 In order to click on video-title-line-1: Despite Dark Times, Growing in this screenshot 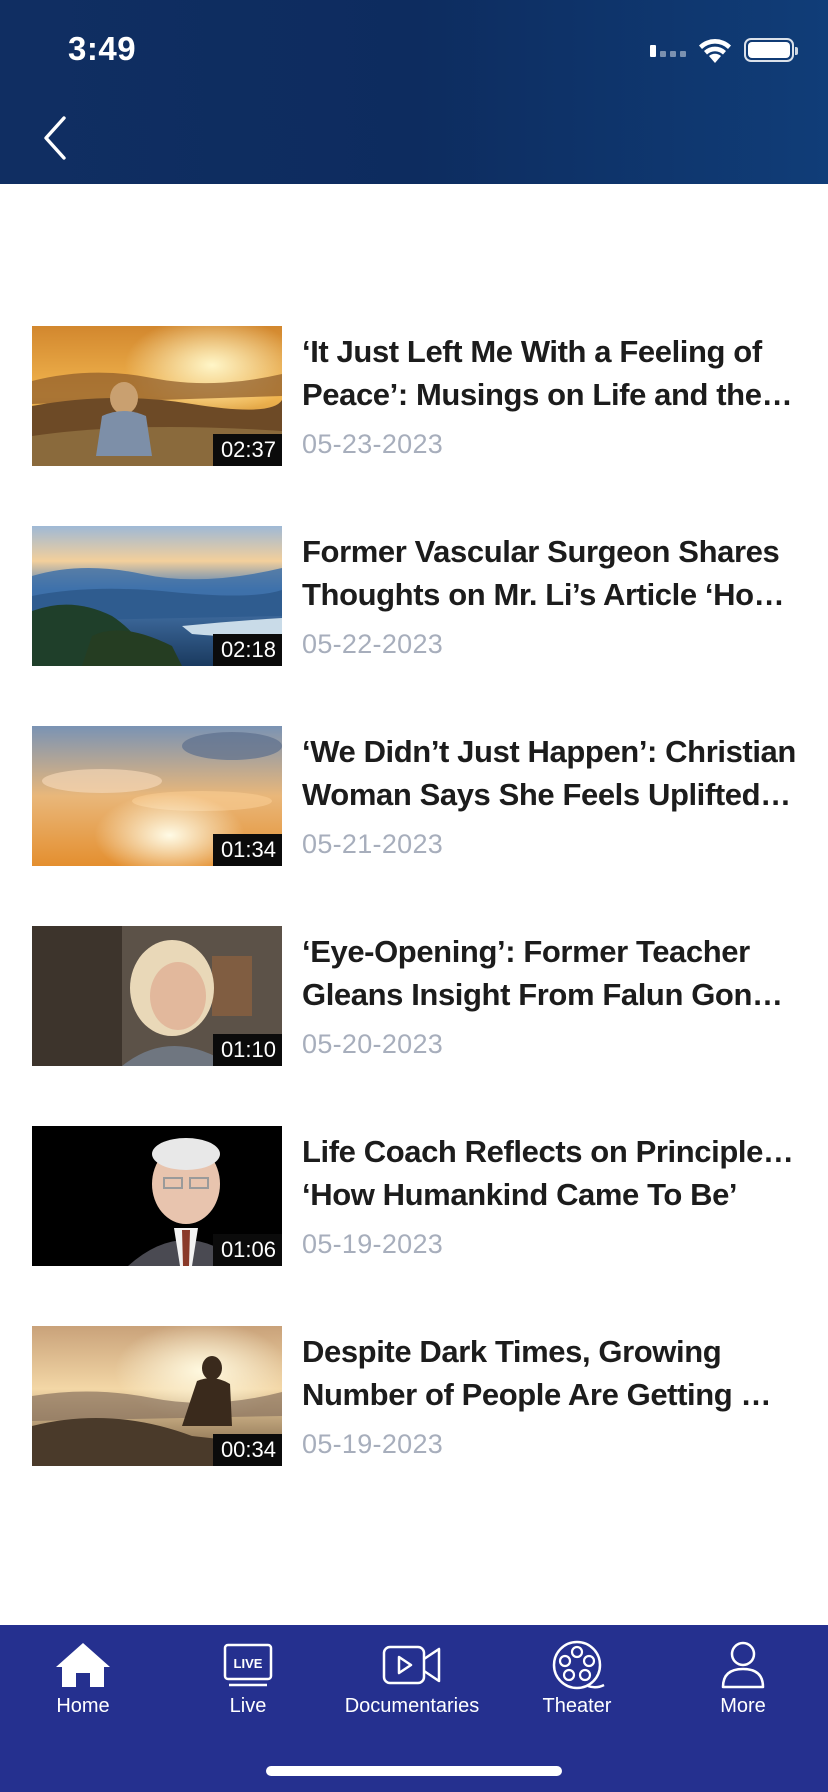, I will do `click(512, 1351)`.